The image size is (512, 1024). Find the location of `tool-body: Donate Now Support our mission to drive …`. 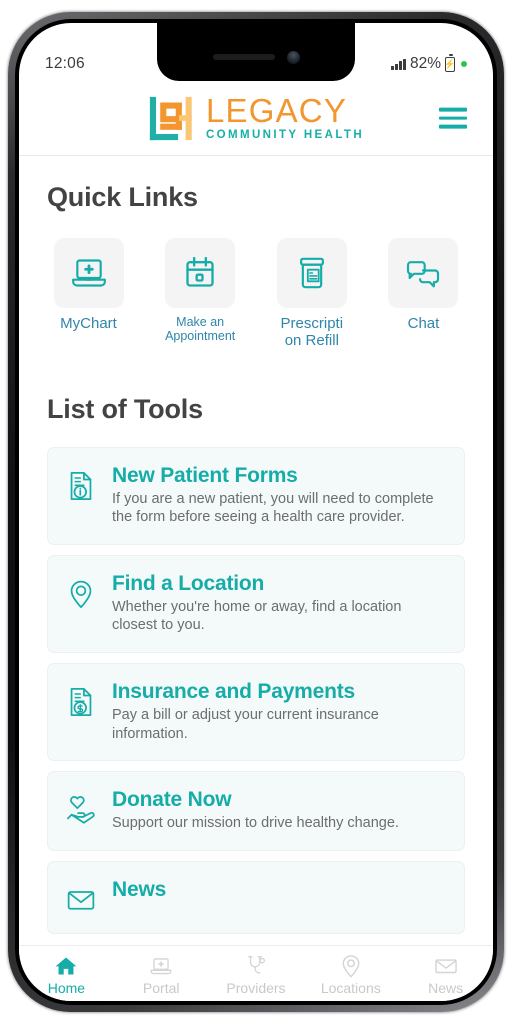

tool-body: Donate Now Support our mission to drive … is located at coordinates (280, 810).